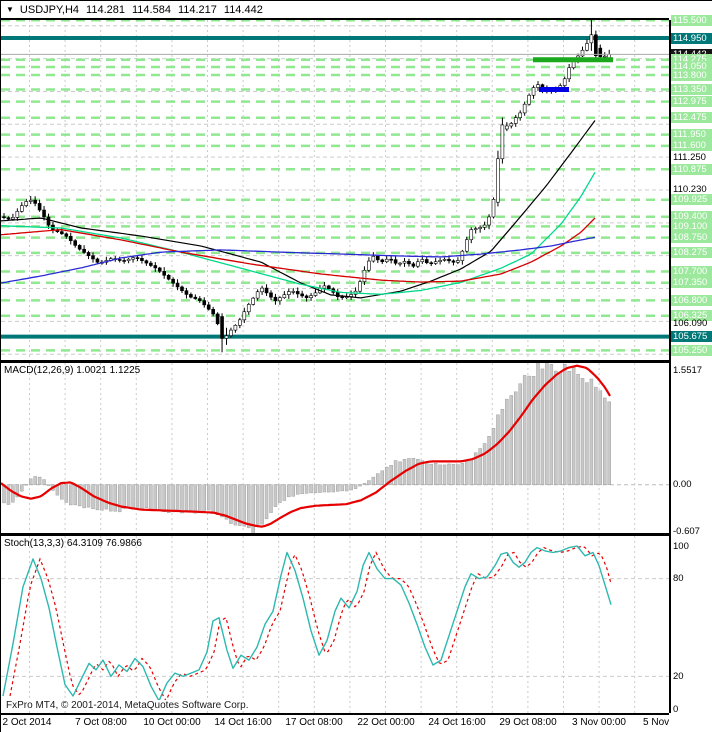 Image resolution: width=712 pixels, height=732 pixels. I want to click on stoch-axis-label: 80, so click(678, 579).